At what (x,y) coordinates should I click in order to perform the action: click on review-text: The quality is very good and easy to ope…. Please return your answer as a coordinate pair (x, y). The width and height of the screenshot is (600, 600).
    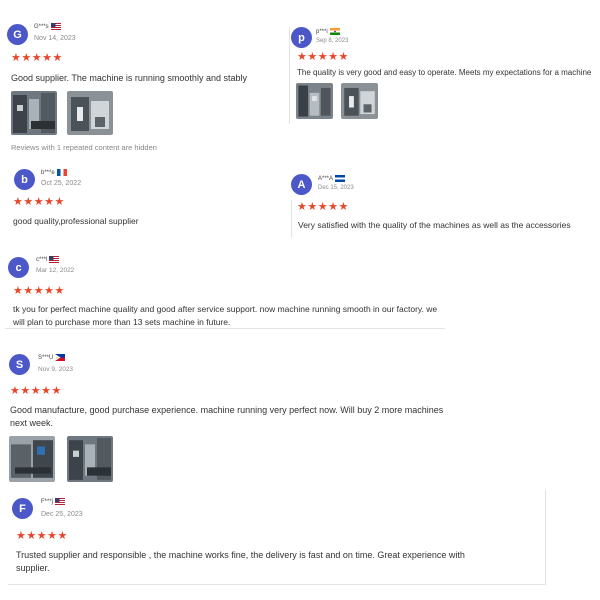
    Looking at the image, I should click on (444, 72).